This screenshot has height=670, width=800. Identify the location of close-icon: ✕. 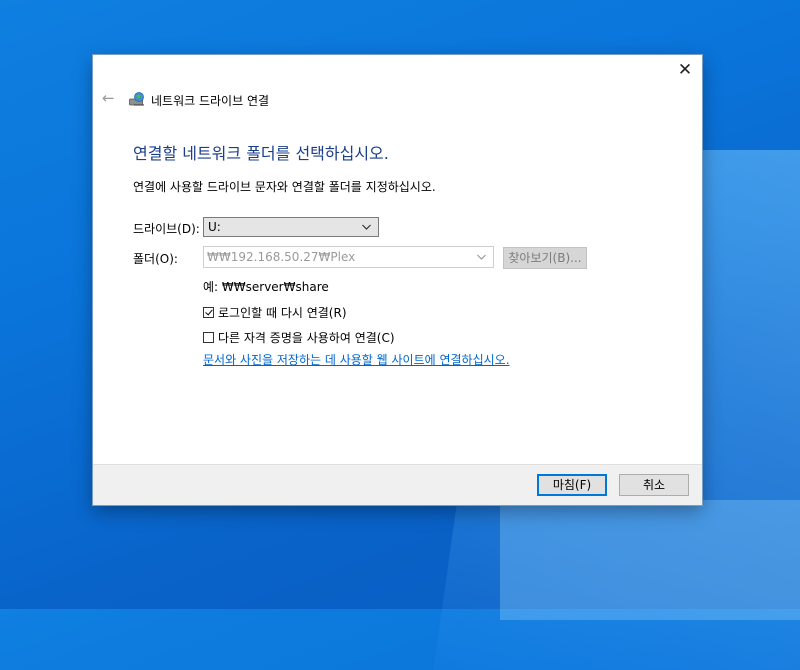
(685, 70).